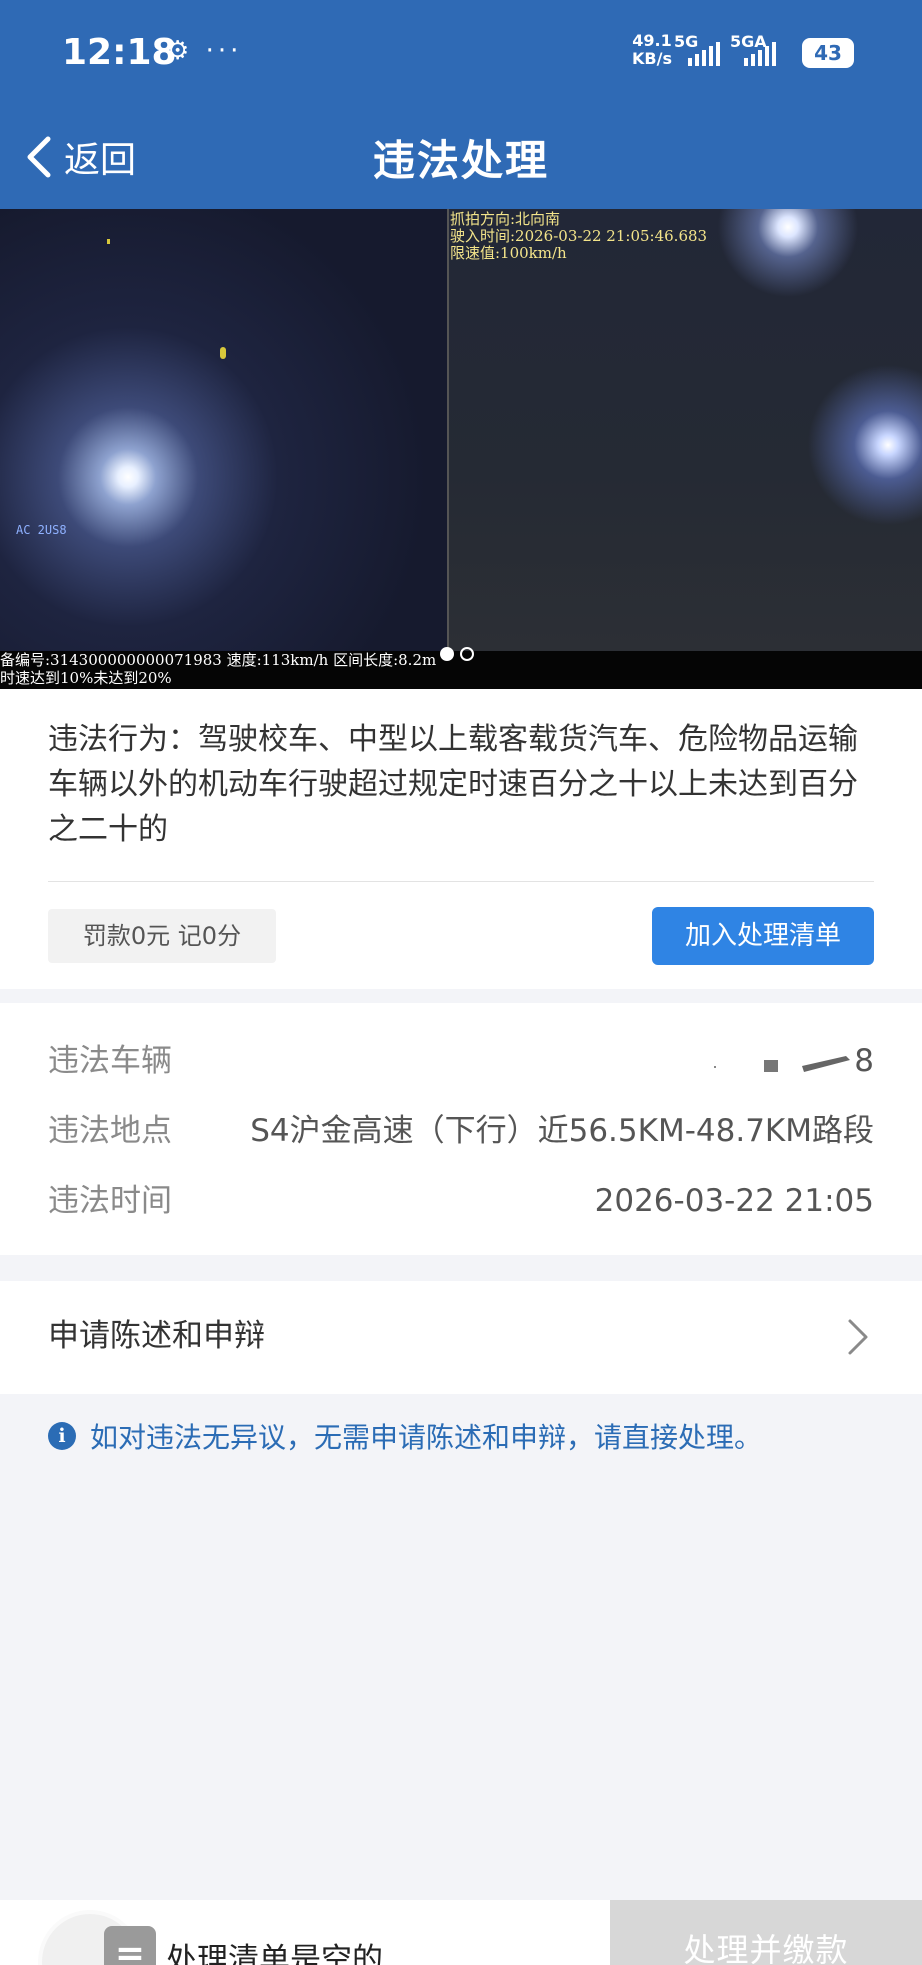 This screenshot has width=922, height=1965. Describe the element at coordinates (457, 654) in the screenshot. I see `carousel-pager` at that location.